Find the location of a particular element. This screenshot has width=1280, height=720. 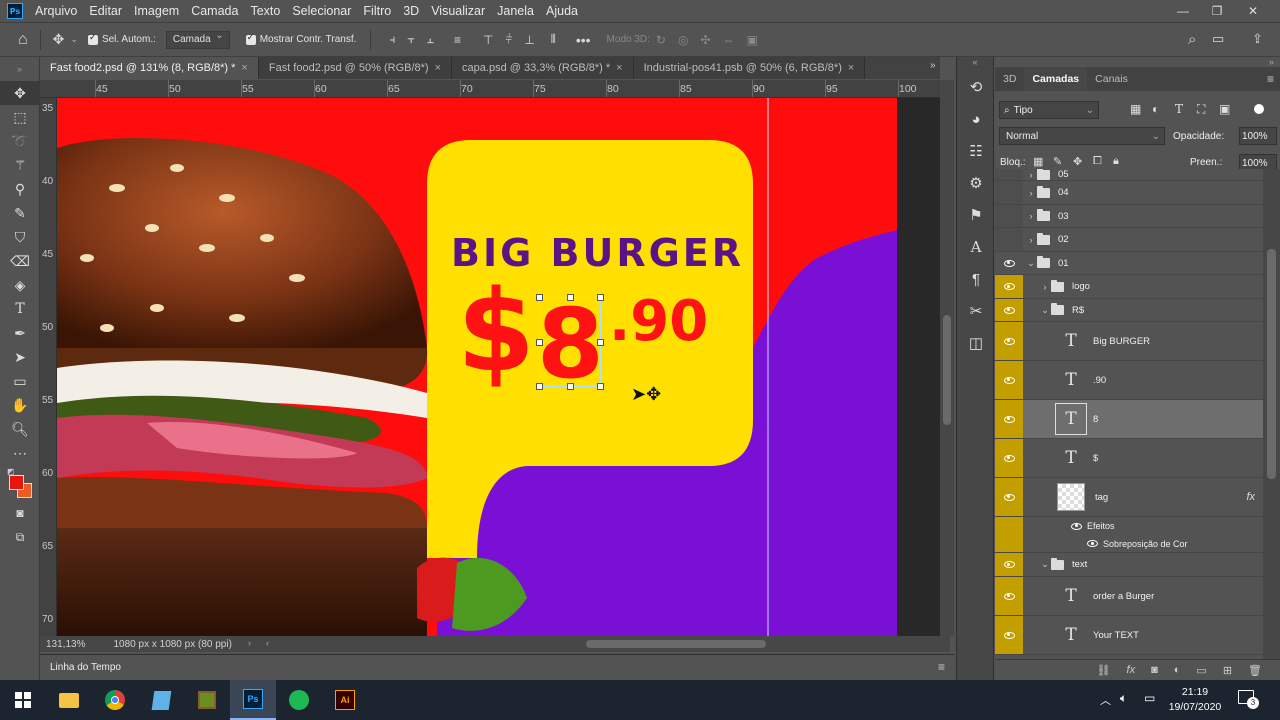

filter-type-icon: T is located at coordinates (1179, 109).